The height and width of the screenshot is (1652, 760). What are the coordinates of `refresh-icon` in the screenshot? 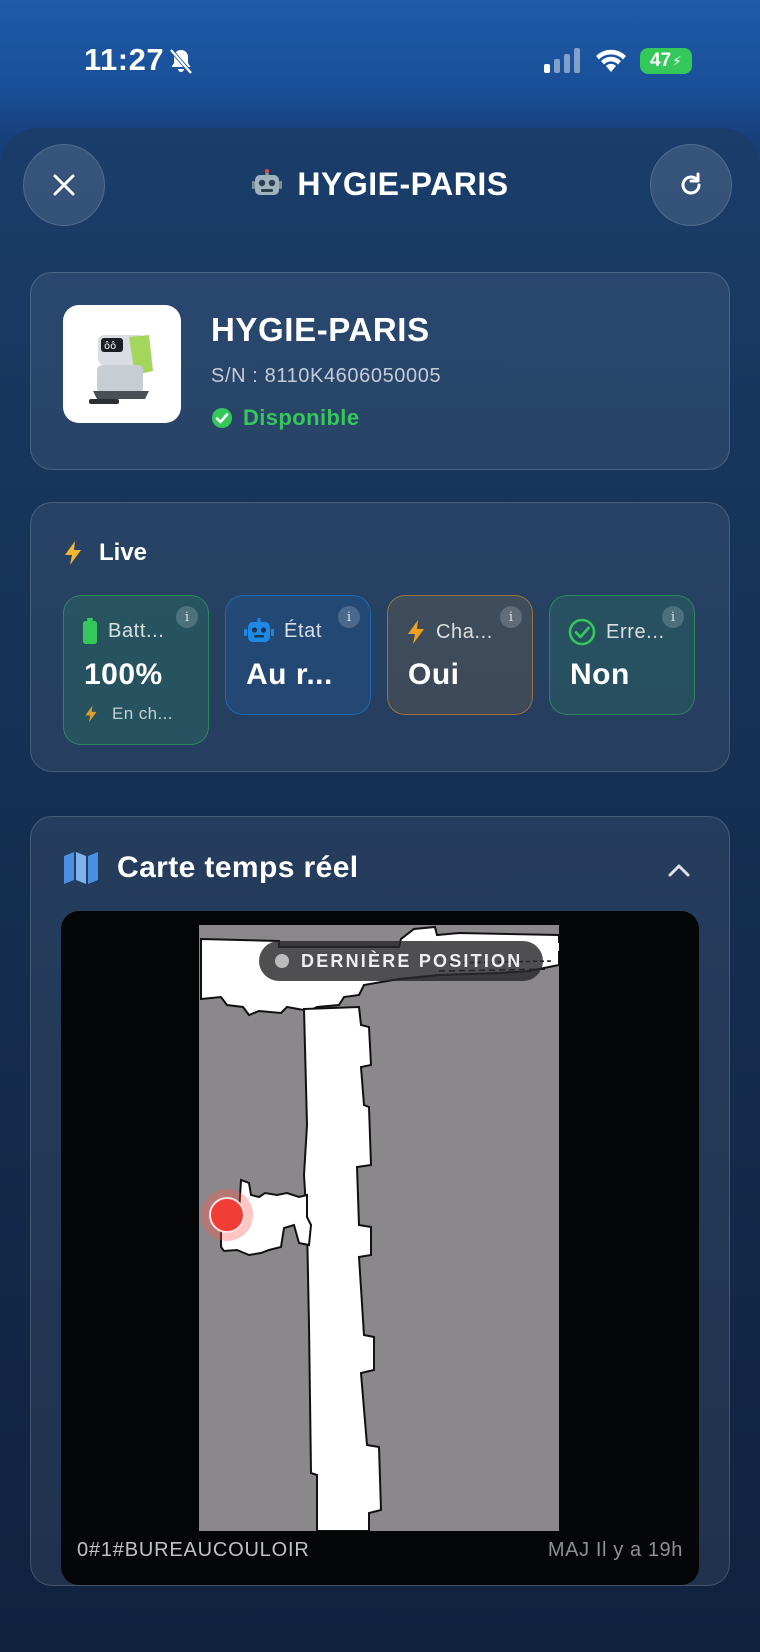 It's located at (691, 183).